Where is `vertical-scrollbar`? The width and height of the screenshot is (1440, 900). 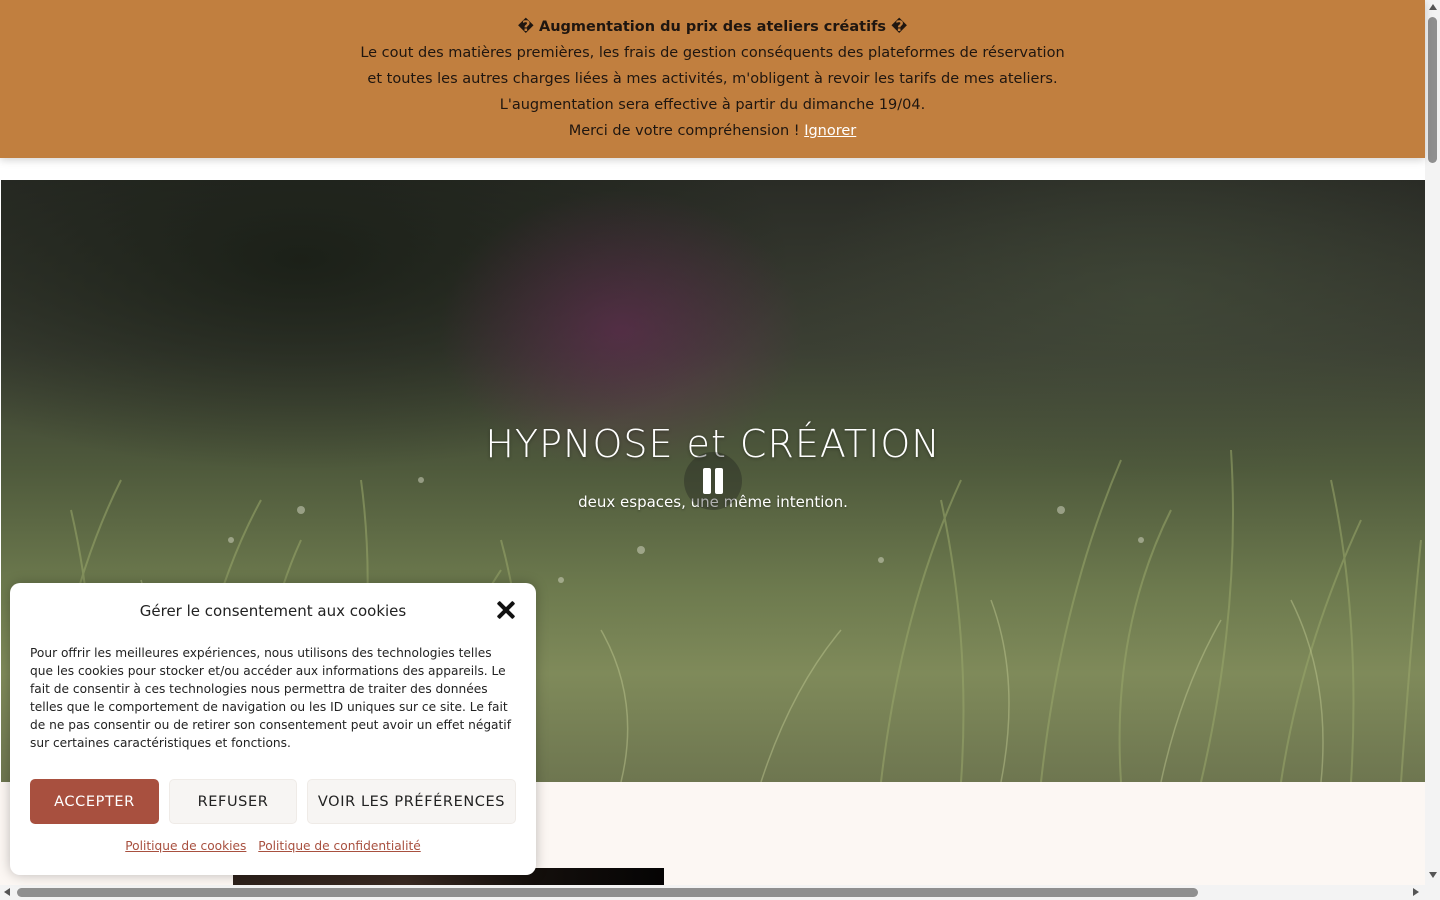 vertical-scrollbar is located at coordinates (1432, 442).